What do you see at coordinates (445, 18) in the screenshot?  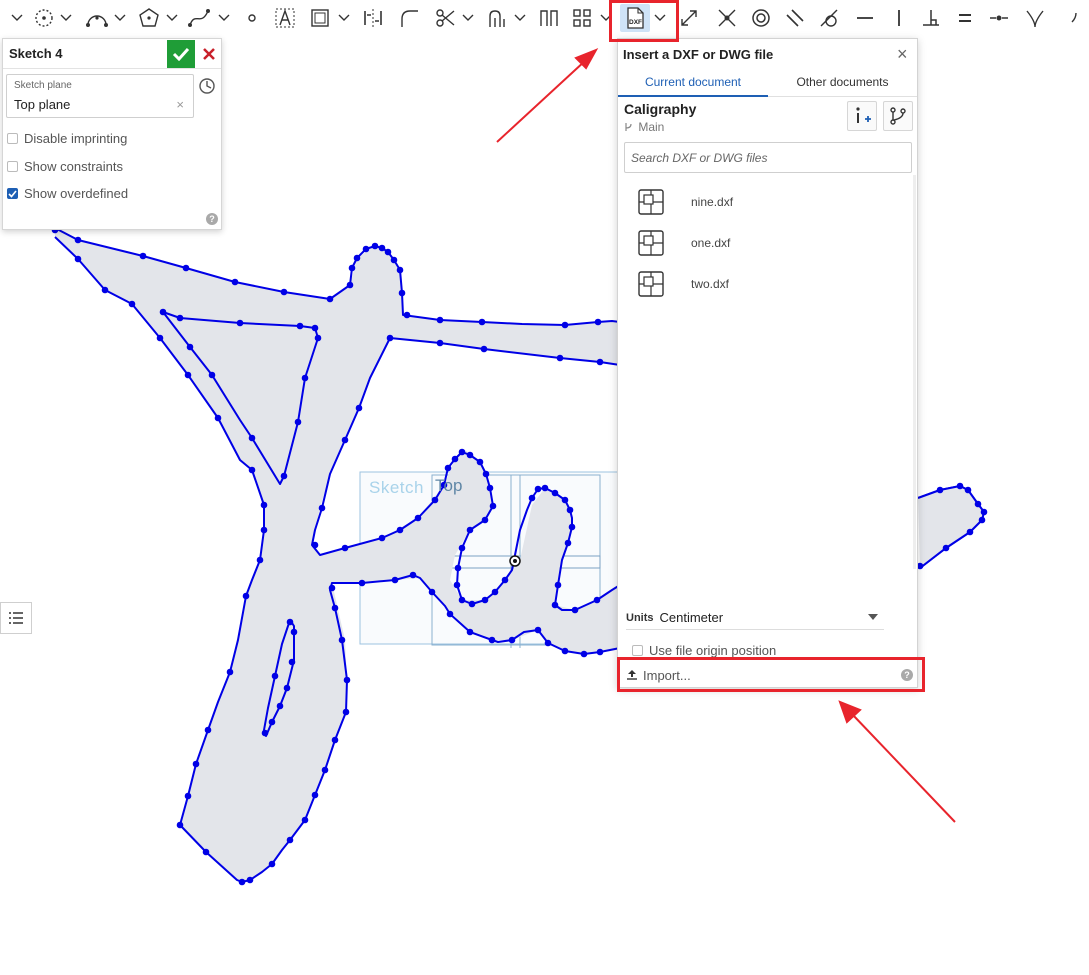 I see `trim-icon` at bounding box center [445, 18].